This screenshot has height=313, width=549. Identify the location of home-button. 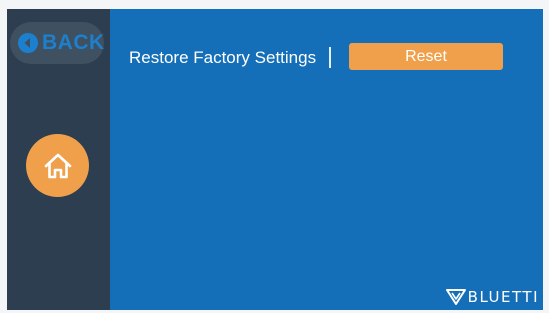
(57, 165).